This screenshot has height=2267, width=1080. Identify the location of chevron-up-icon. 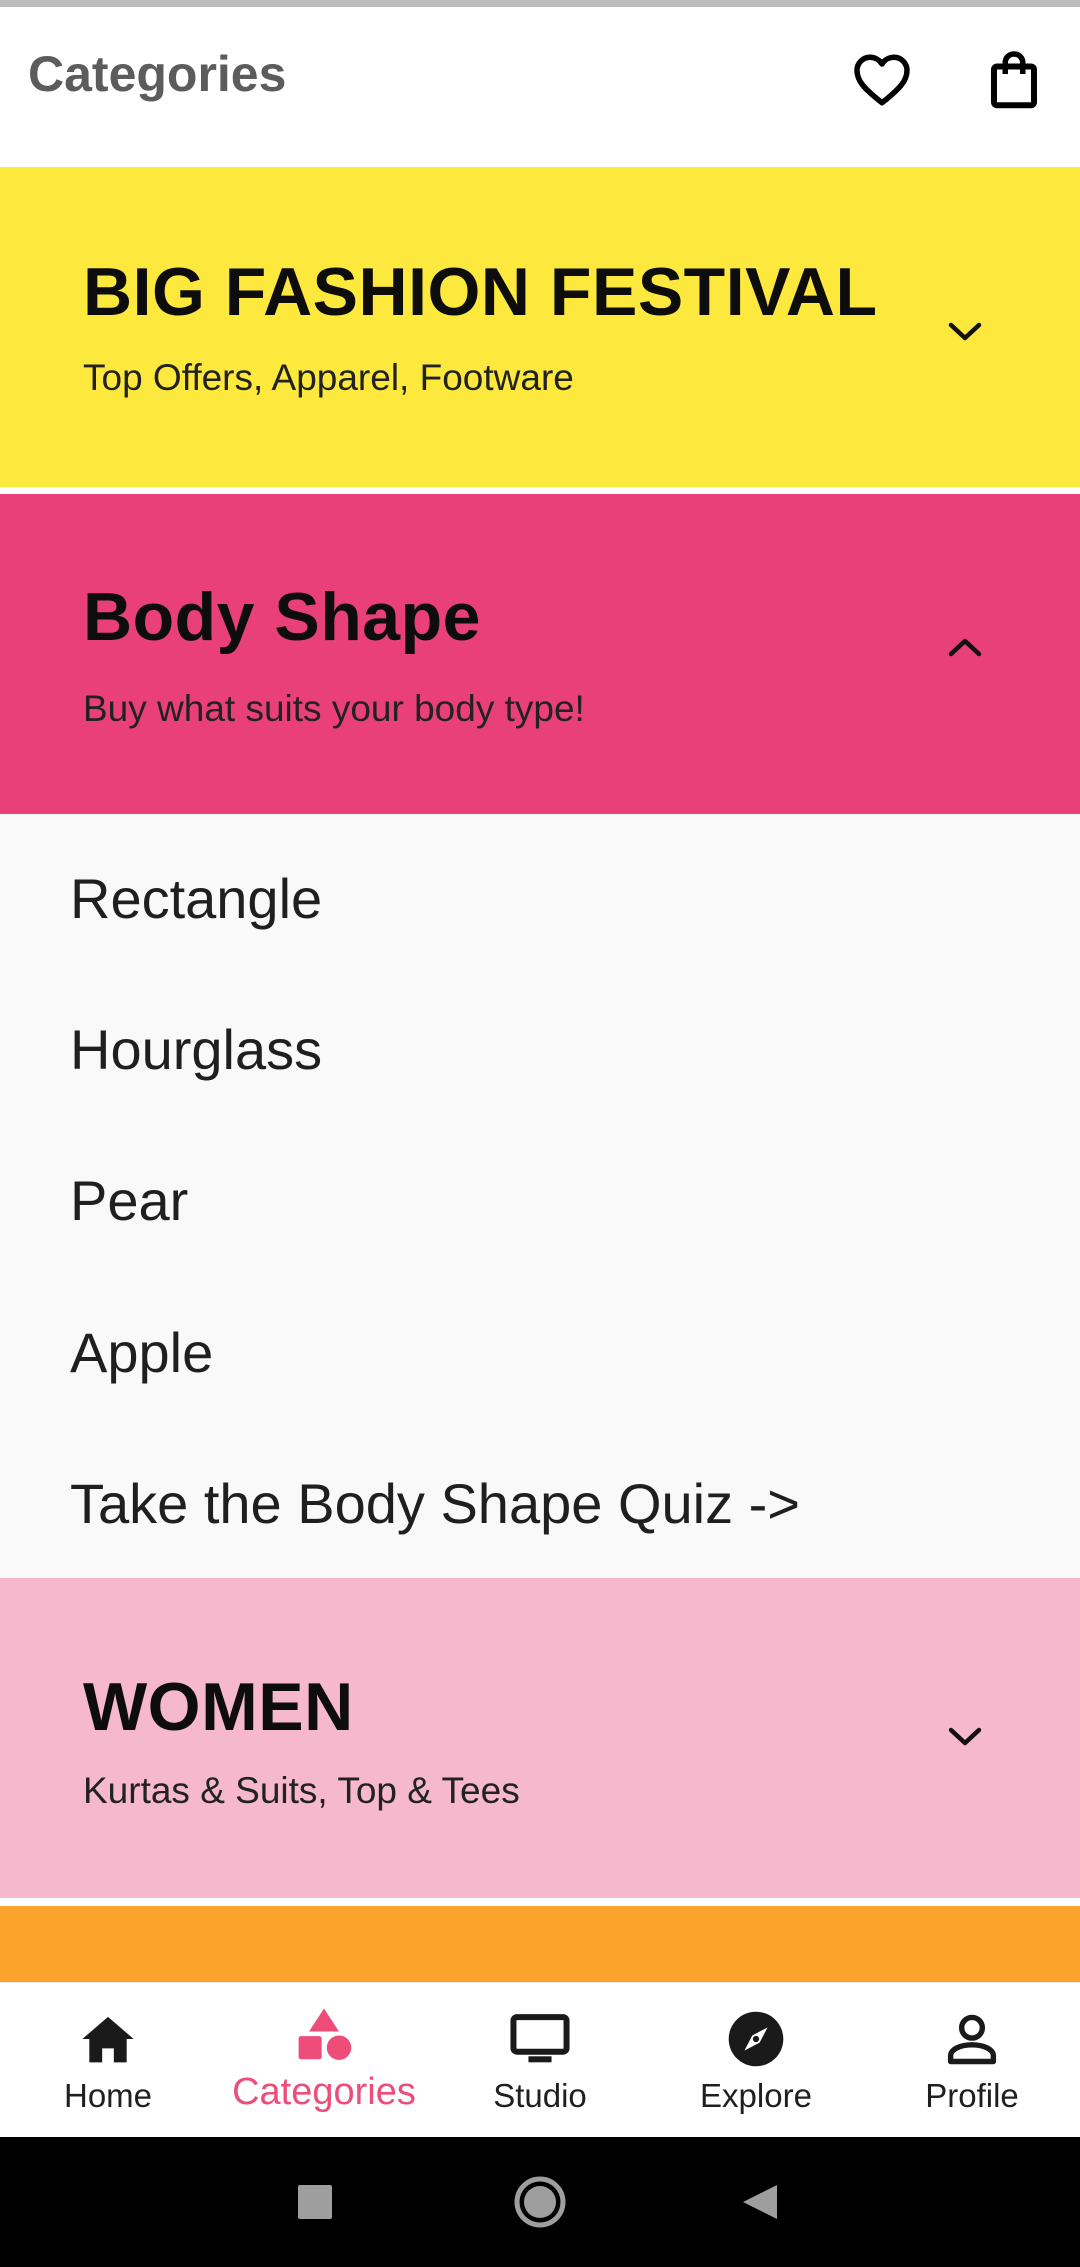
(965, 647).